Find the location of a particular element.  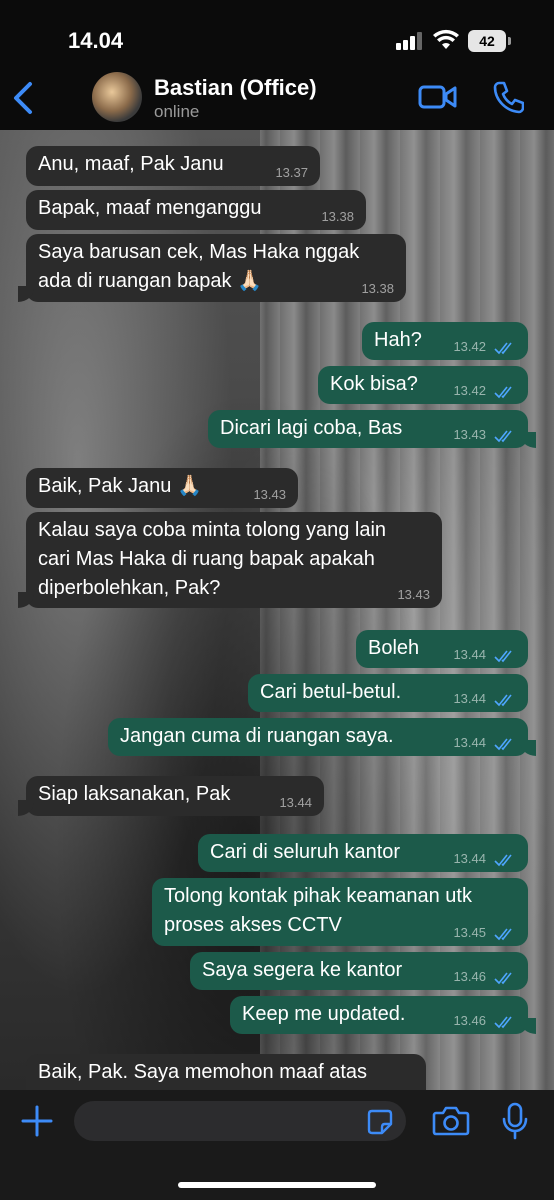

message-incoming: Bapak, maaf menganggu 13.38 is located at coordinates (196, 210).